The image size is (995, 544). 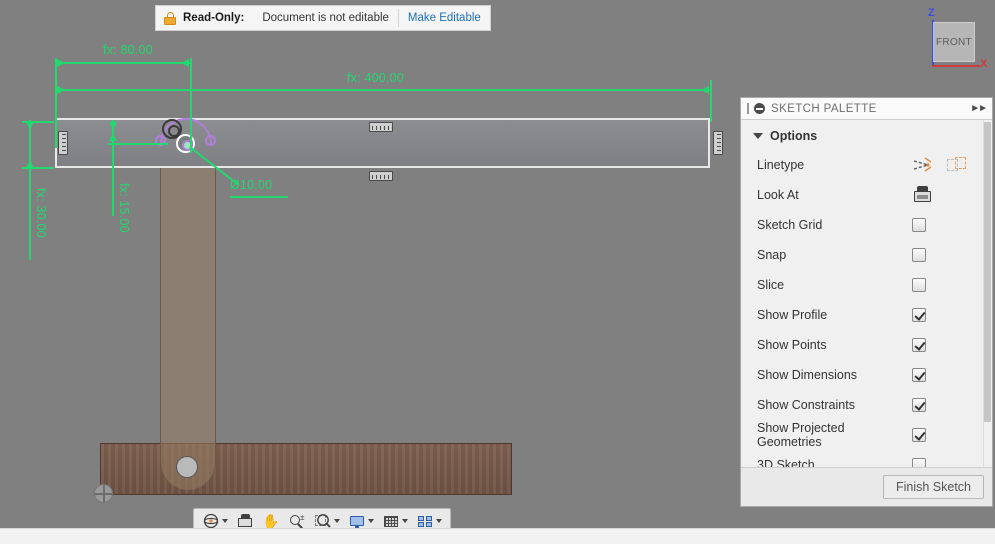 What do you see at coordinates (866, 375) in the screenshot?
I see `option-row-show-dimensions: Show Dimensions` at bounding box center [866, 375].